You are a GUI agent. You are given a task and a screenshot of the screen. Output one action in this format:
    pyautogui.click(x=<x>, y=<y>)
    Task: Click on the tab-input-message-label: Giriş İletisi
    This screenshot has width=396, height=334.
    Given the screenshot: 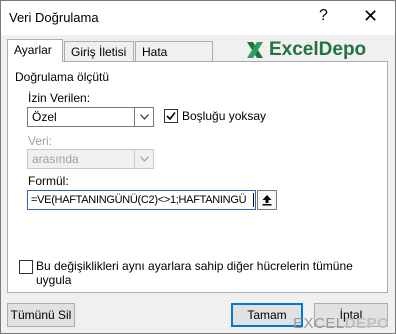 What is the action you would take?
    pyautogui.click(x=99, y=52)
    